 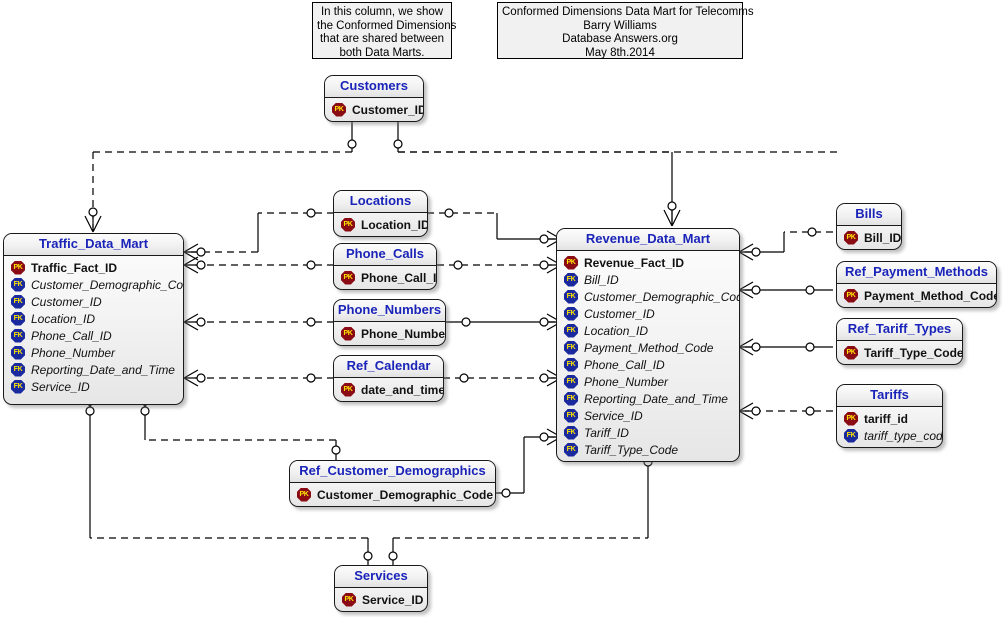 I want to click on entity-attributes: PK Phone_Number, so click(x=389, y=333).